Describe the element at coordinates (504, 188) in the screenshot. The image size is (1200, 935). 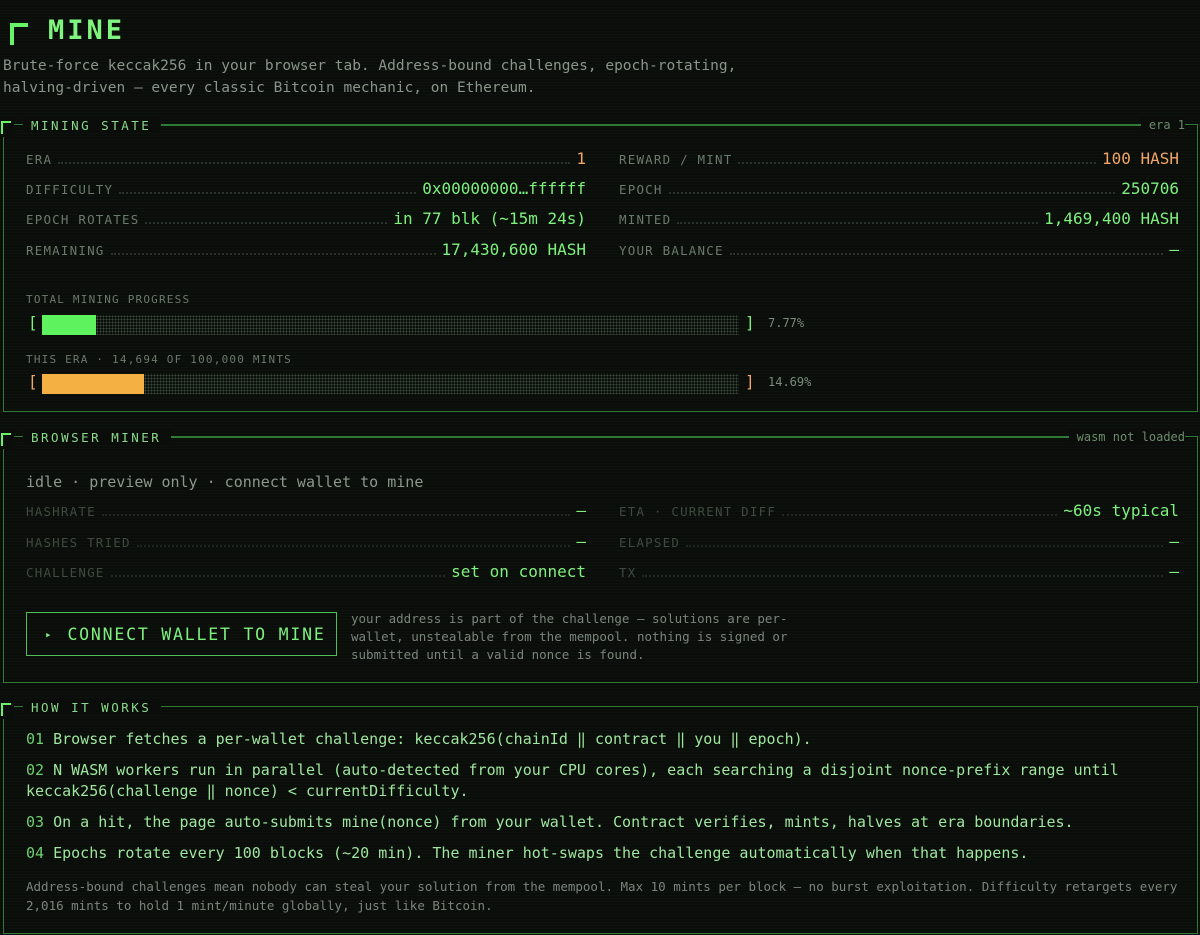
I see `stat-value: 0x00000000…ffffff` at that location.